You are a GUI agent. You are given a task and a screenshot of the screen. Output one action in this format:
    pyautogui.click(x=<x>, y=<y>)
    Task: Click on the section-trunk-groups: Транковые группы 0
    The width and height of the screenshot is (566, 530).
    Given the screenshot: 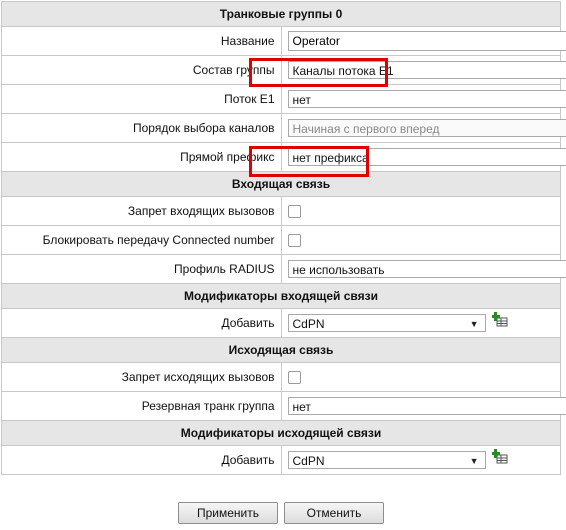 What is the action you would take?
    pyautogui.click(x=281, y=14)
    